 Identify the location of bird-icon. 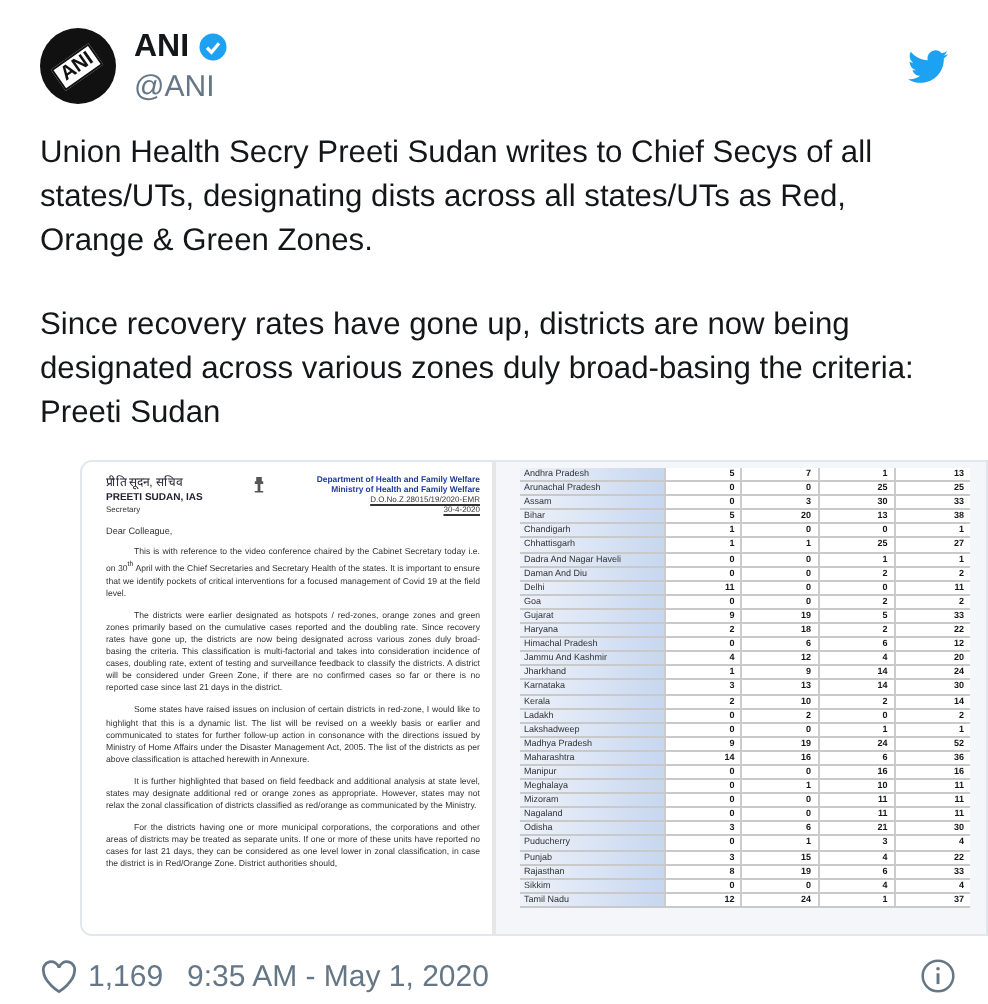
(928, 66).